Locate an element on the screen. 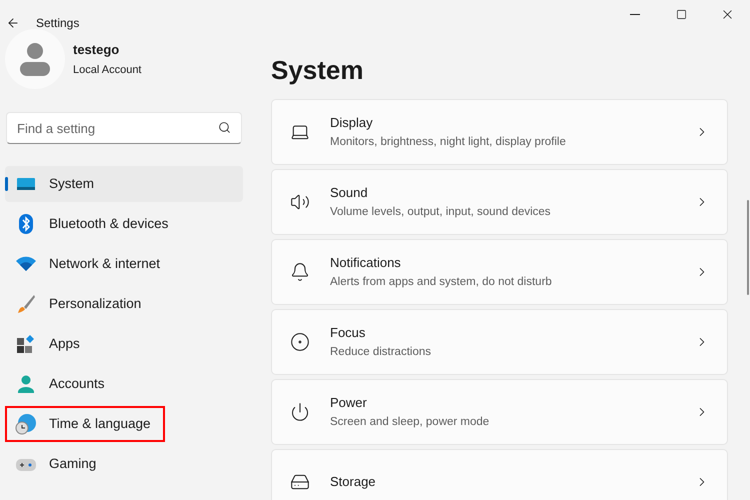 The image size is (750, 500). nav-item: Gaming is located at coordinates (124, 464).